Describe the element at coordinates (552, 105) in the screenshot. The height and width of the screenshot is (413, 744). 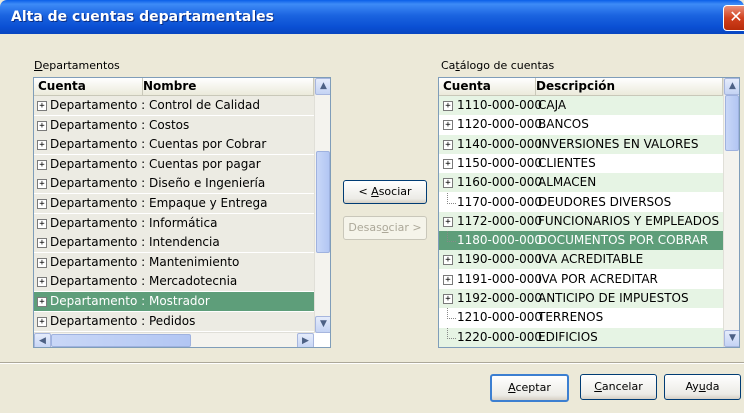
I see `account-description: CAJA` at that location.